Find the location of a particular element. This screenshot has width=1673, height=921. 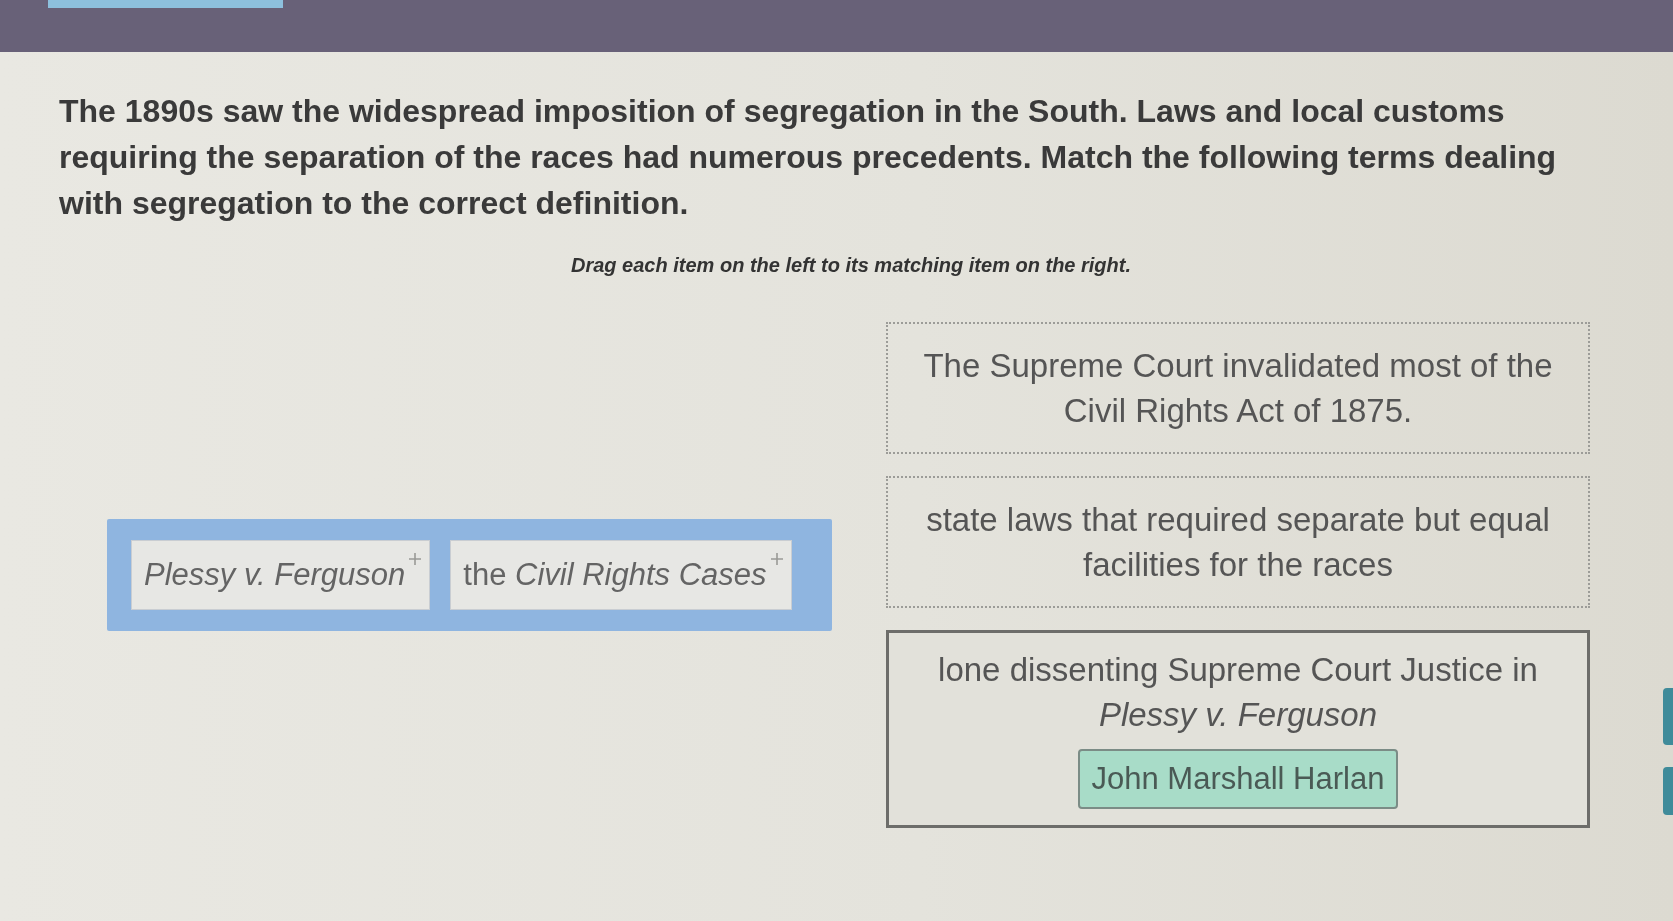

drop-target: The Supreme Court invalidated most of the Civil Rights Act of 1875. is located at coordinates (1238, 388).